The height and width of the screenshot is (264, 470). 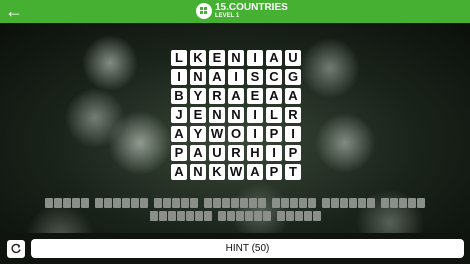 What do you see at coordinates (293, 77) in the screenshot?
I see `letter-cell: G` at bounding box center [293, 77].